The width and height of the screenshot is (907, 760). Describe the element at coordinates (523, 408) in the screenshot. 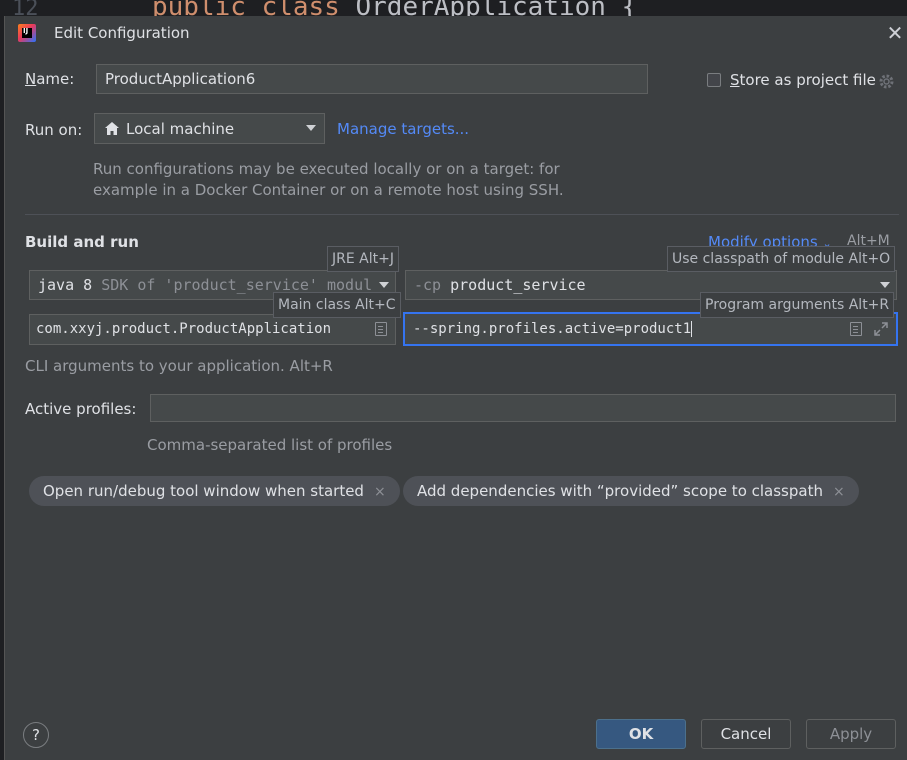

I see `active-profiles-field` at that location.